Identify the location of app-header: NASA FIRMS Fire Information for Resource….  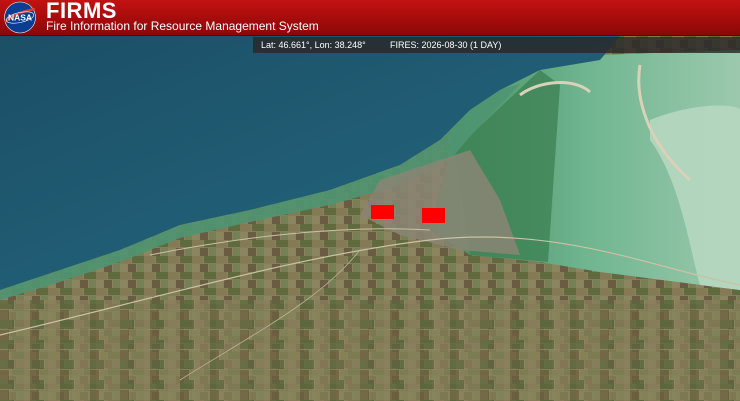
(370, 18).